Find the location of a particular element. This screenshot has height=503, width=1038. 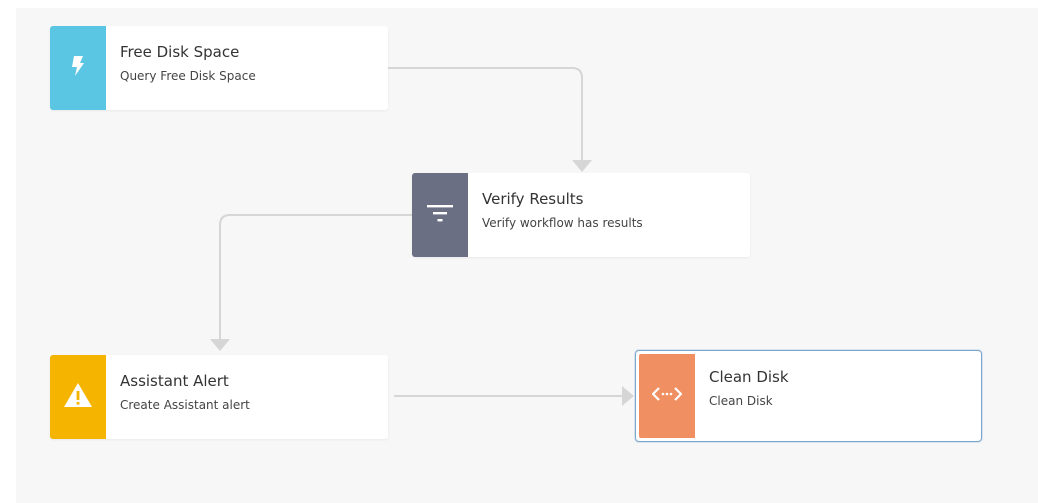

lightning-bolt-icon is located at coordinates (78, 68).